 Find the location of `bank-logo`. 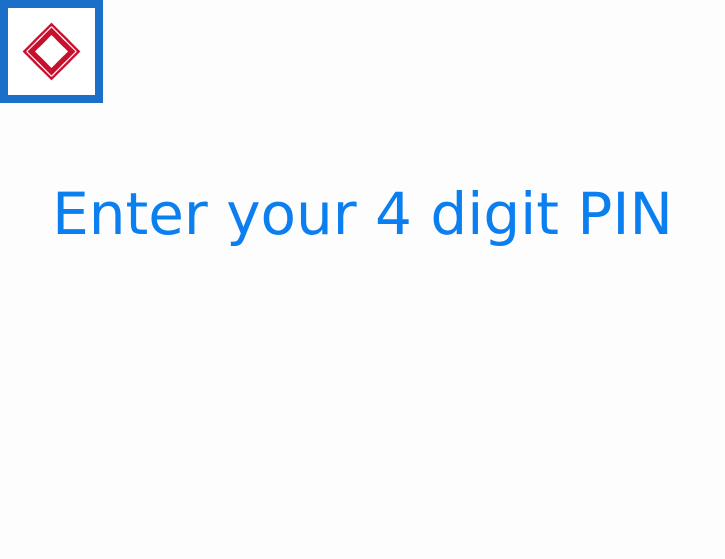

bank-logo is located at coordinates (51, 51).